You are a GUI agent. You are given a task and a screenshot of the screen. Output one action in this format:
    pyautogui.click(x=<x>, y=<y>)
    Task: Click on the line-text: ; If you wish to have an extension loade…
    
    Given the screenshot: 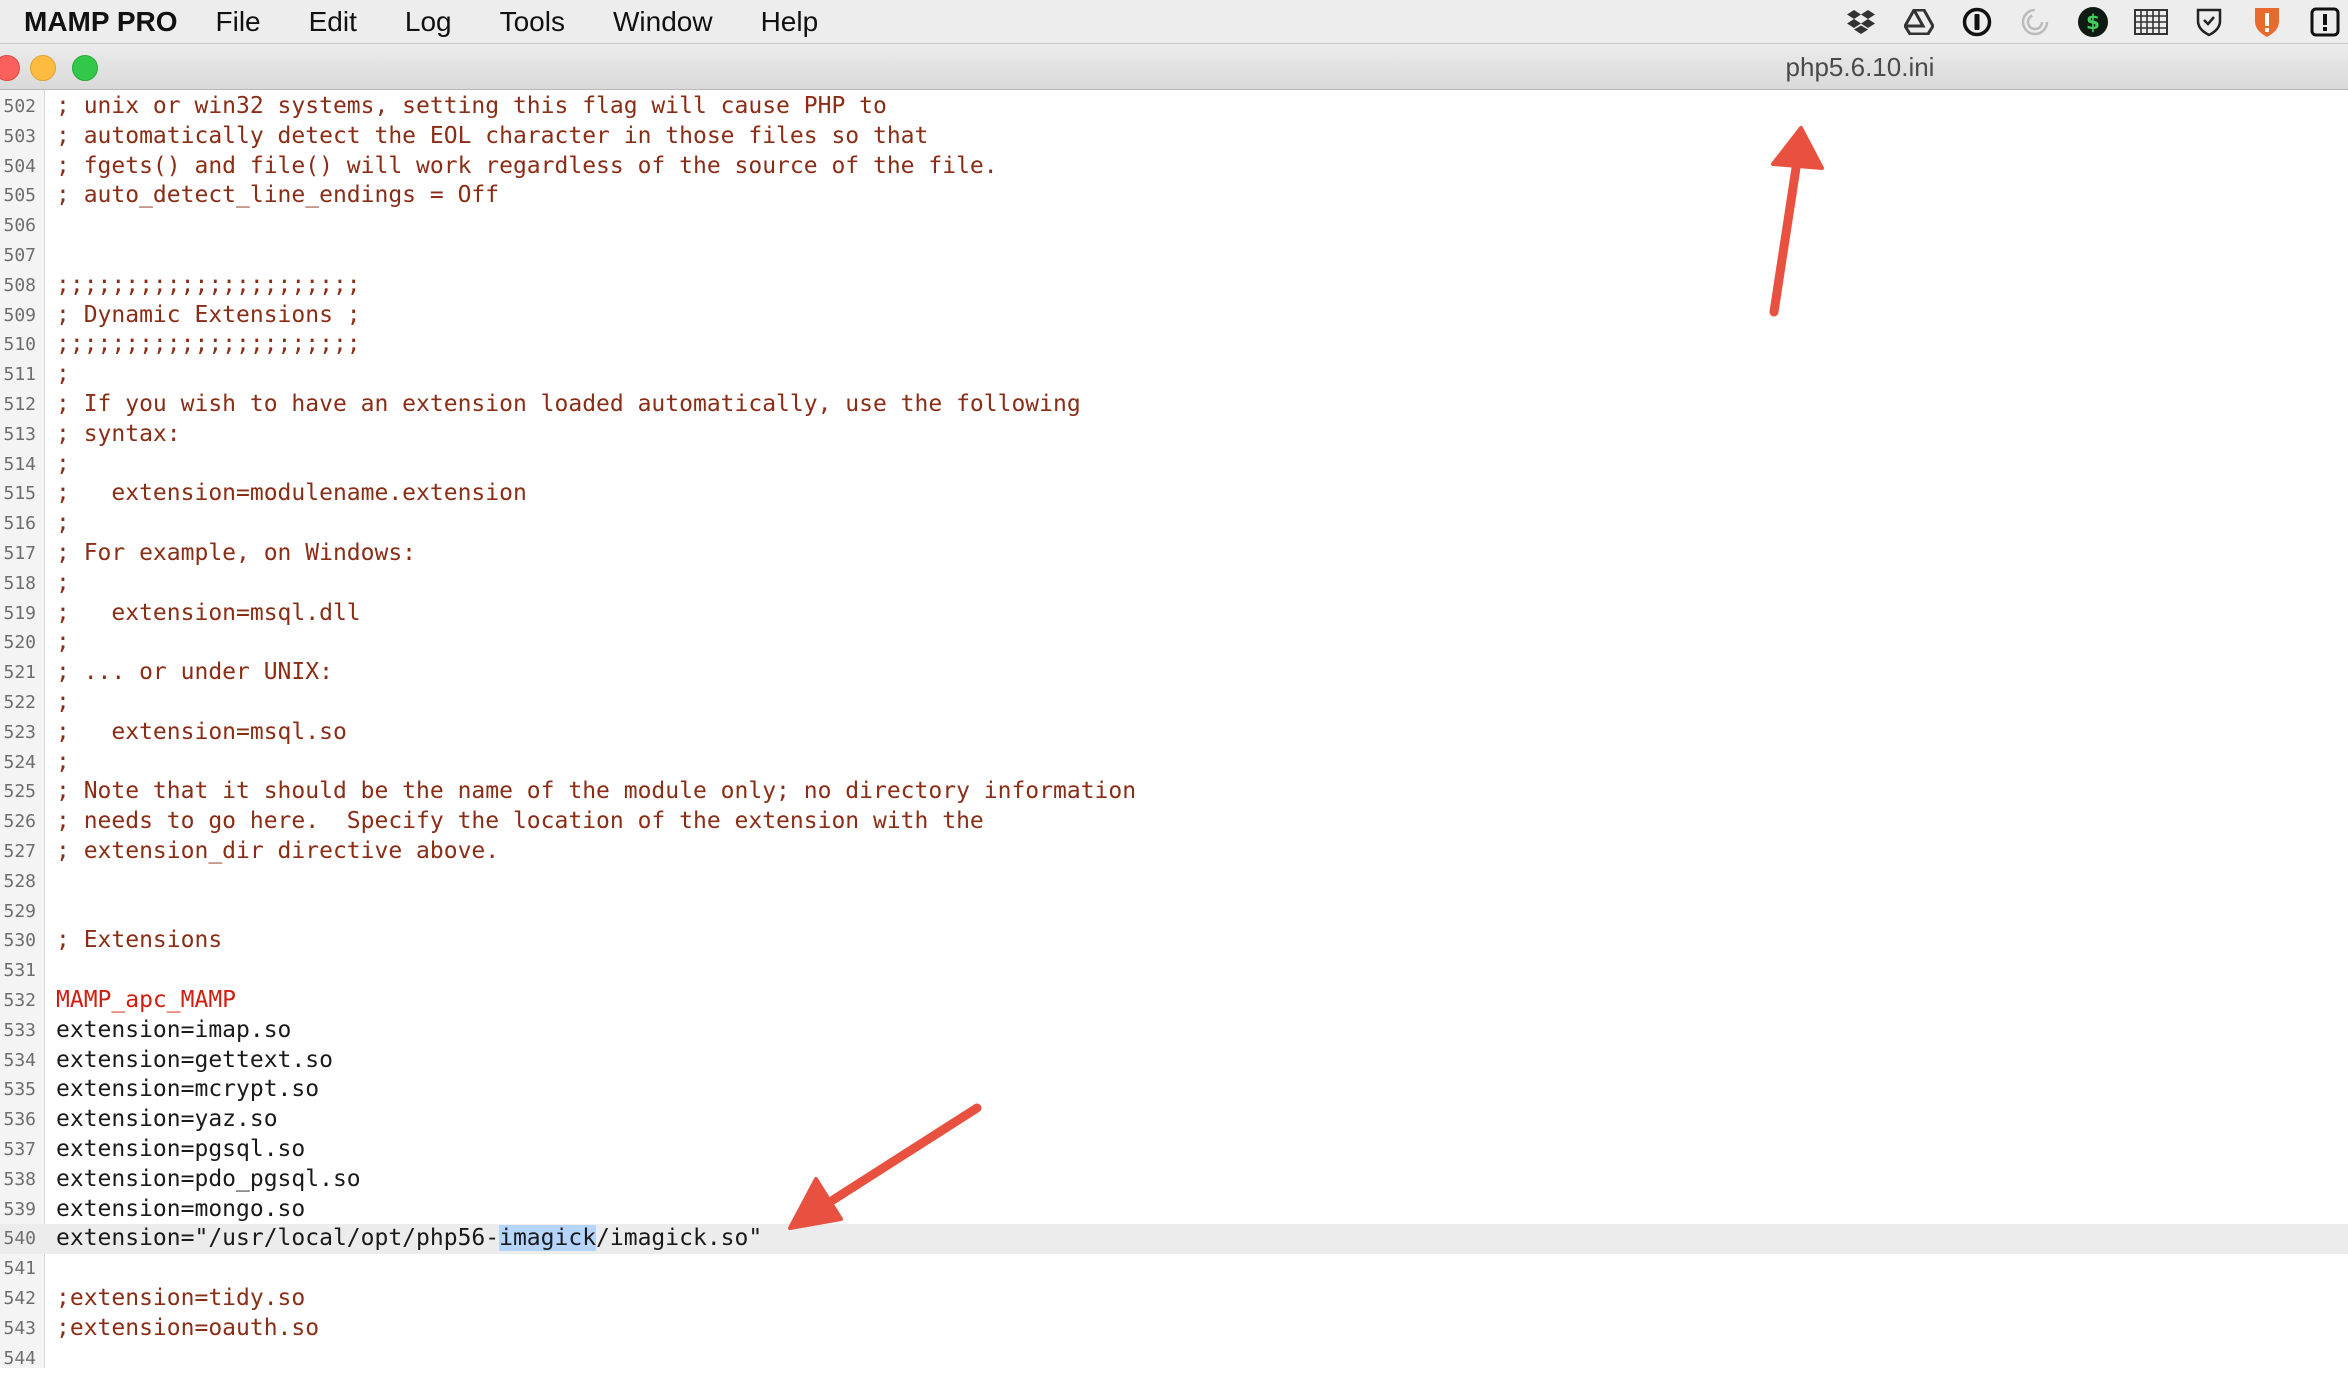 What is the action you would take?
    pyautogui.click(x=568, y=405)
    